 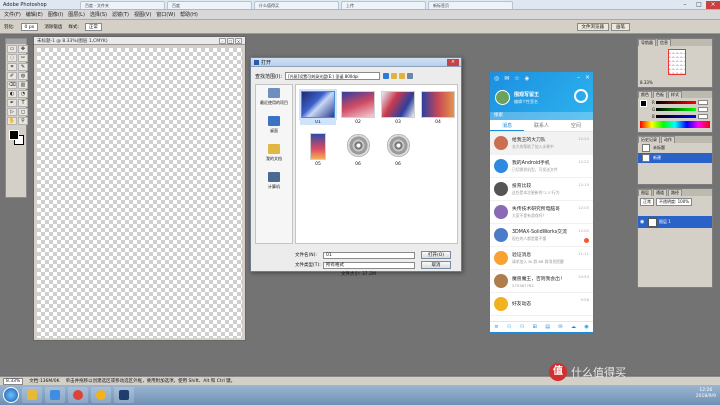 What do you see at coordinates (502, 97) in the screenshot?
I see `qq-avatar` at bounding box center [502, 97].